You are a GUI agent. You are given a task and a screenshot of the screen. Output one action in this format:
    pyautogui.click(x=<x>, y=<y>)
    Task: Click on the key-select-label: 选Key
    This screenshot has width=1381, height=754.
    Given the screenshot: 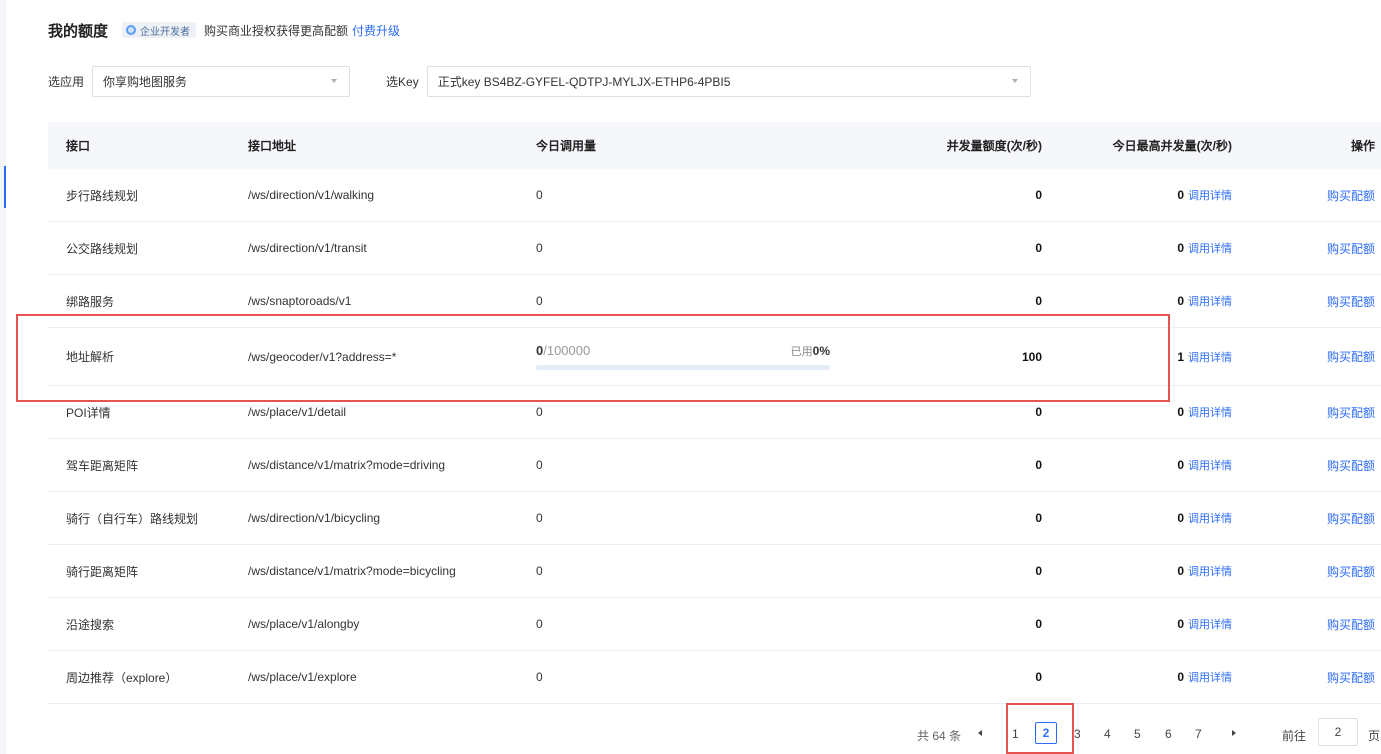 What is the action you would take?
    pyautogui.click(x=402, y=82)
    